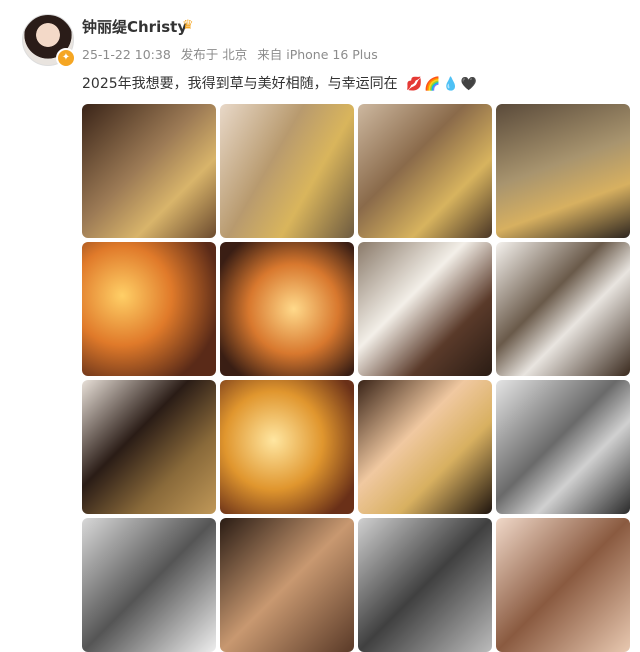  I want to click on post-text: 2025年我想要，我得到草与美好相随，与幸运同在 💋🌈💧🖤, so click(280, 83).